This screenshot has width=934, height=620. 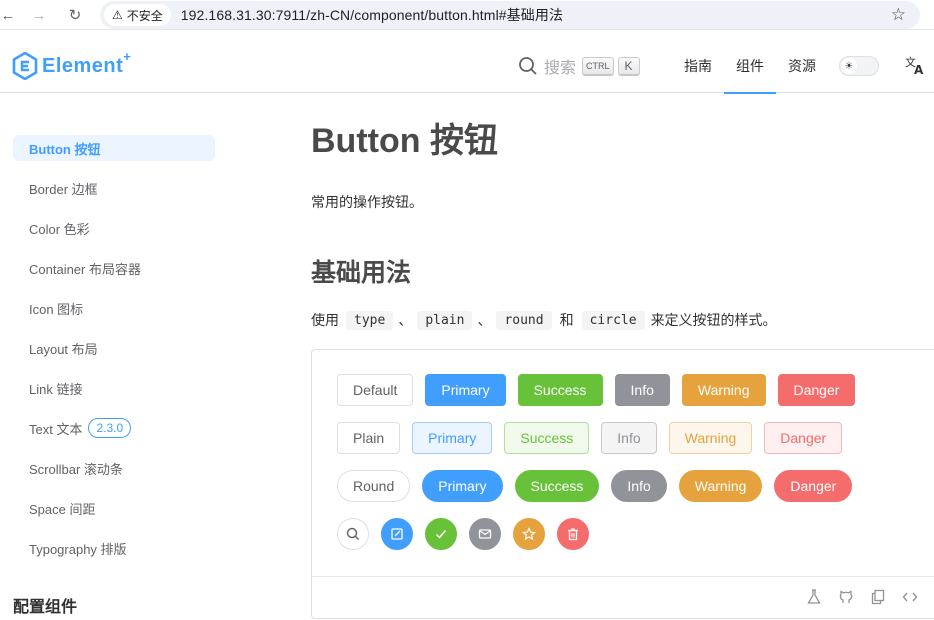 What do you see at coordinates (623, 598) in the screenshot?
I see `demo-toolbar` at bounding box center [623, 598].